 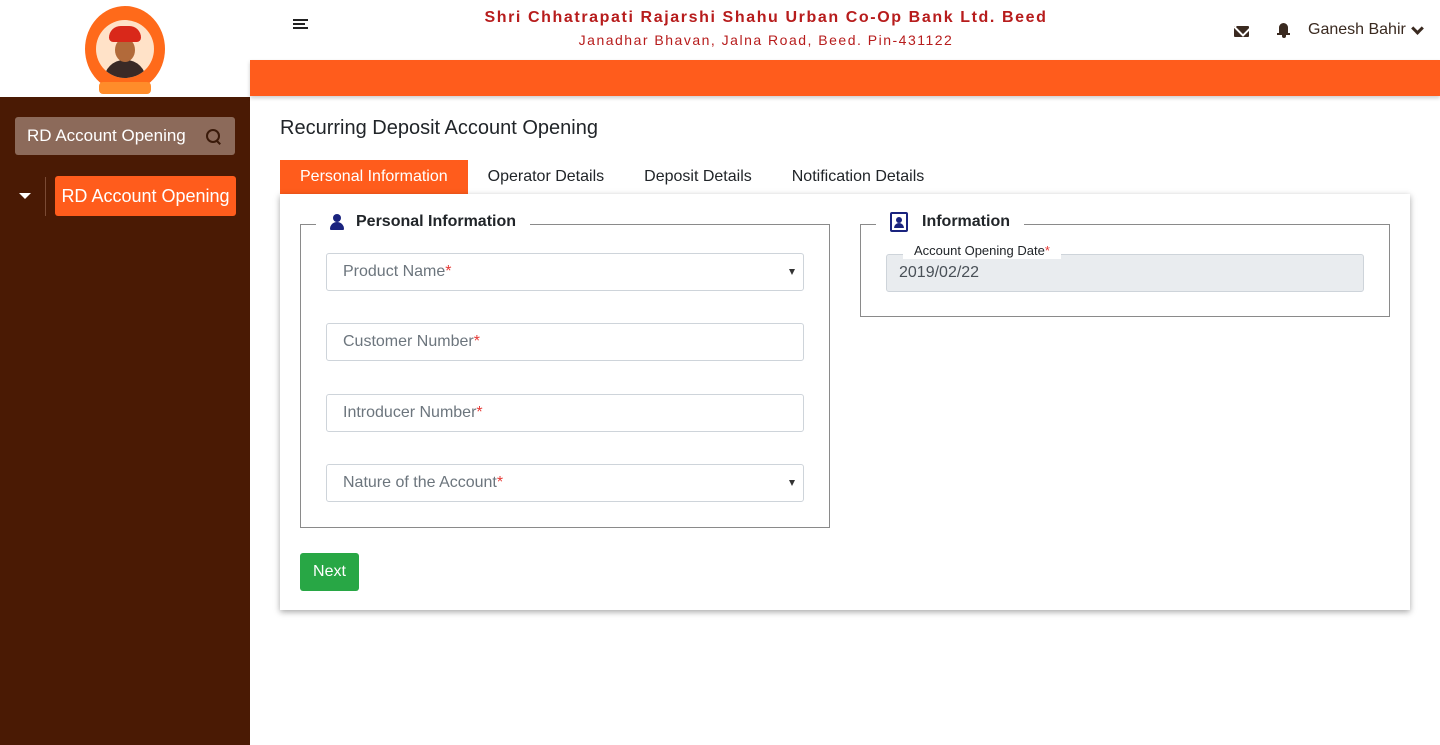 I want to click on legend-label: Information, so click(x=966, y=221).